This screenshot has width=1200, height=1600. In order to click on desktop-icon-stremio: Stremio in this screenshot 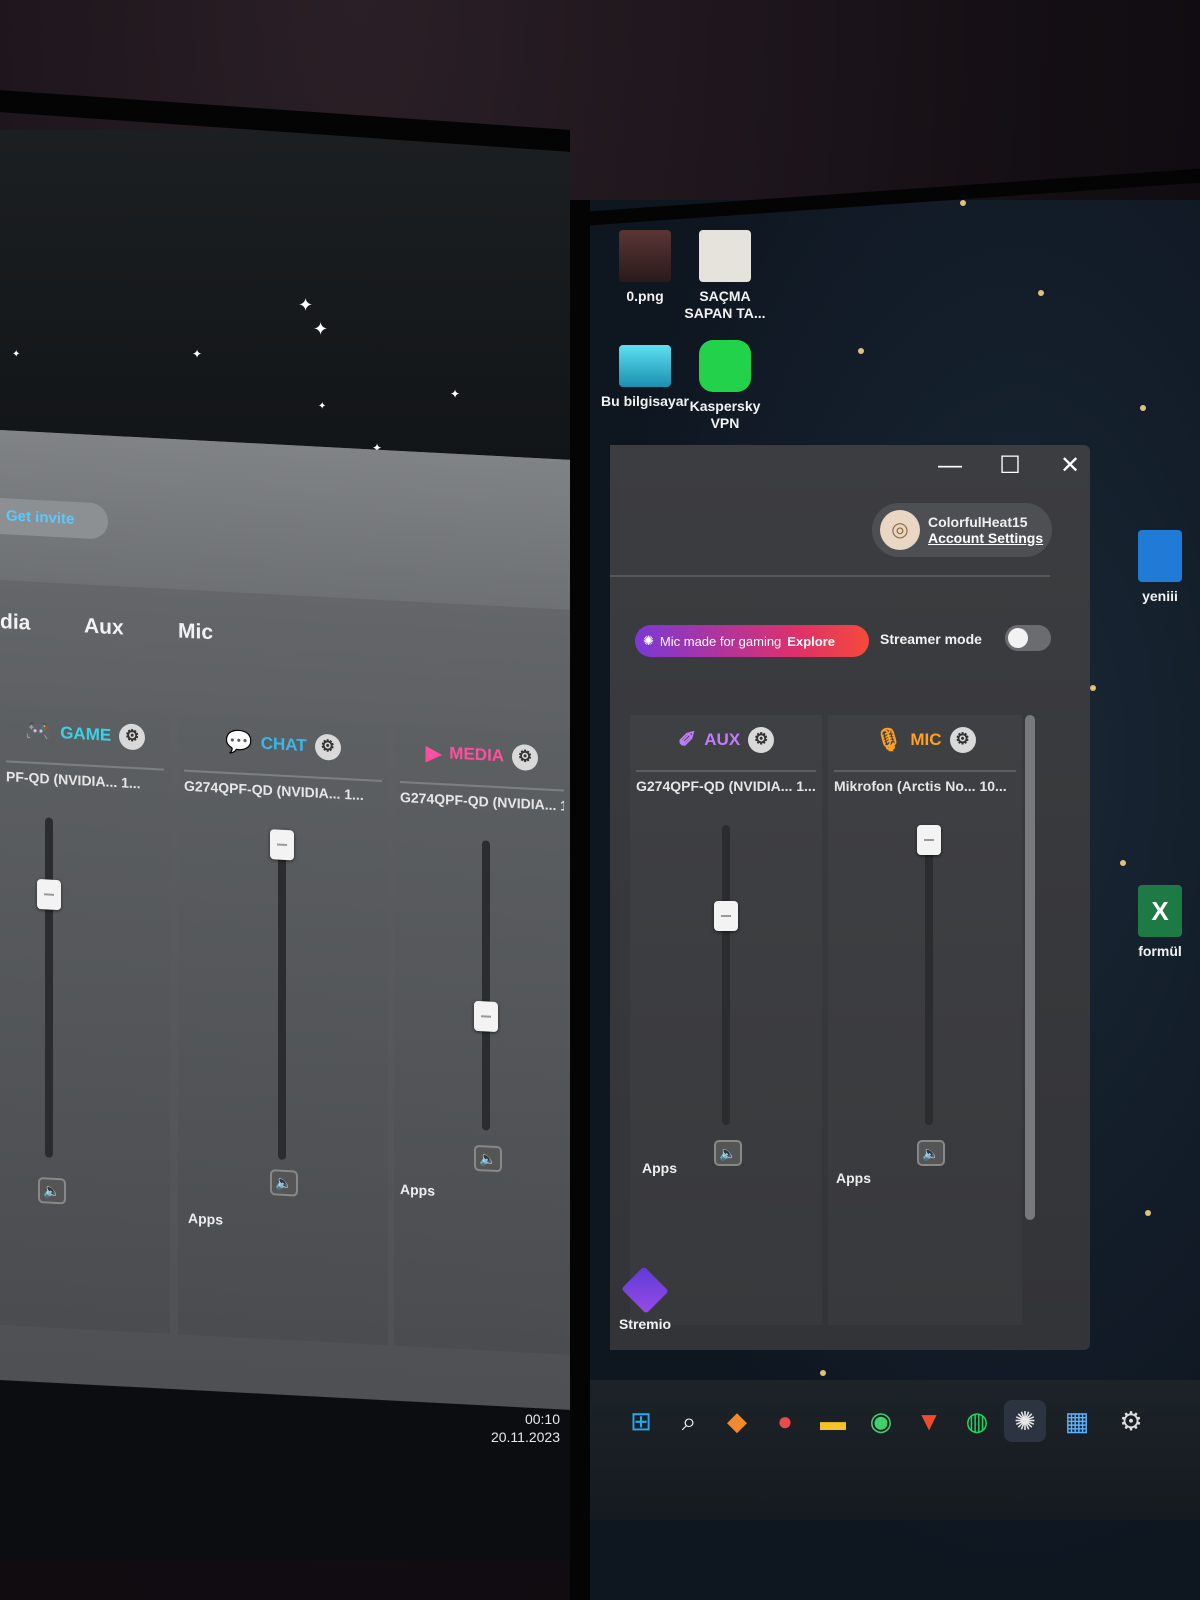, I will do `click(645, 1299)`.